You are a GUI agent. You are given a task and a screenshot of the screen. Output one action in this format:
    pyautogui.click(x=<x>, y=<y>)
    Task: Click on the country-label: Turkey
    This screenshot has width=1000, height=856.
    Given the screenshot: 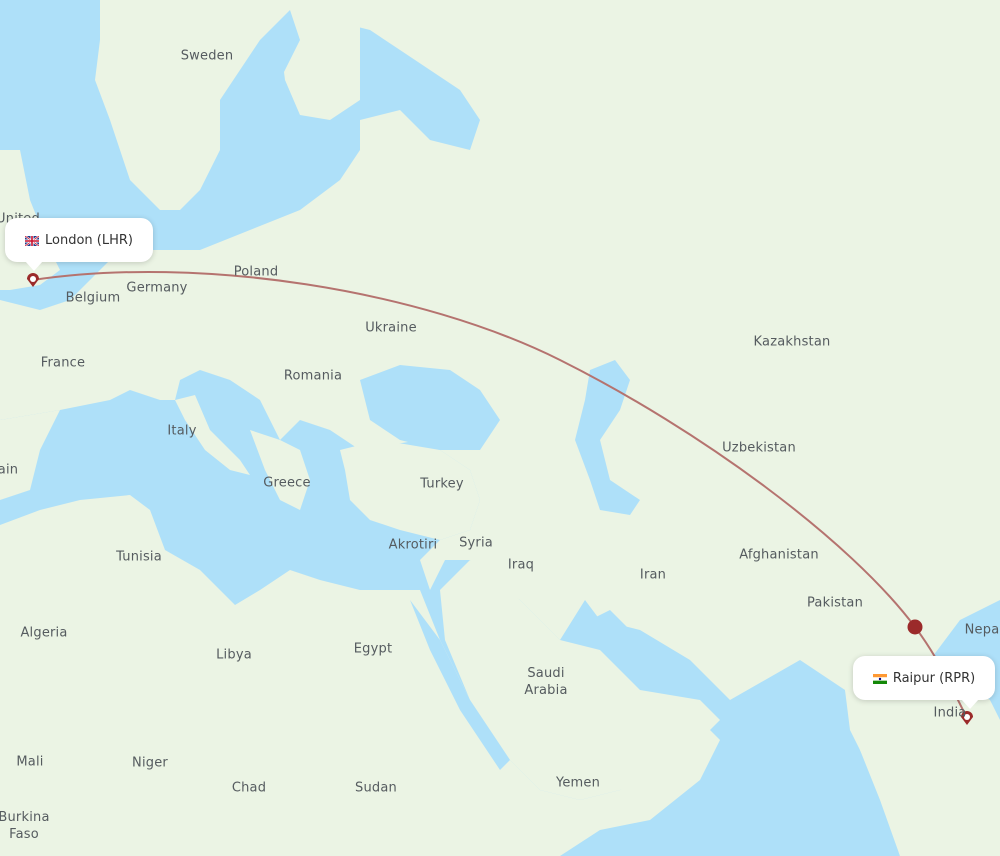 What is the action you would take?
    pyautogui.click(x=442, y=484)
    